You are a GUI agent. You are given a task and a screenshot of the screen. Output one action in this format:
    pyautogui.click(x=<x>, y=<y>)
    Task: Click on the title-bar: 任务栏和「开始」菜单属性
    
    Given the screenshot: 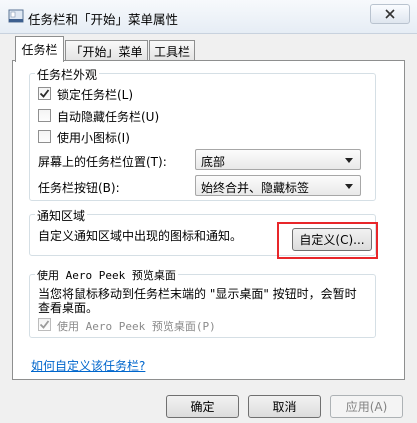 What is the action you would take?
    pyautogui.click(x=208, y=17)
    